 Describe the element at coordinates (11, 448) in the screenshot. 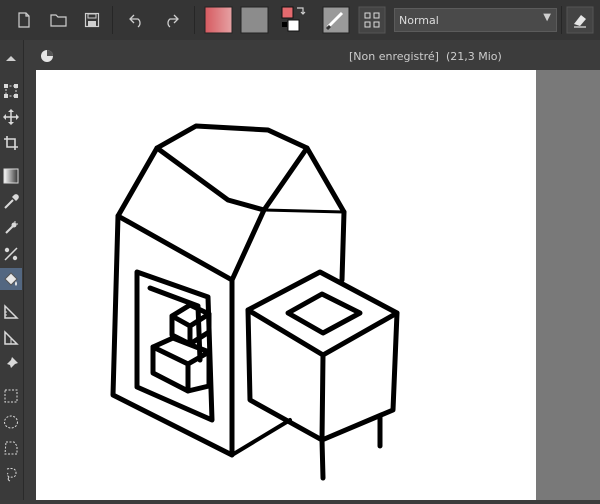

I see `polygon-select-icon` at that location.